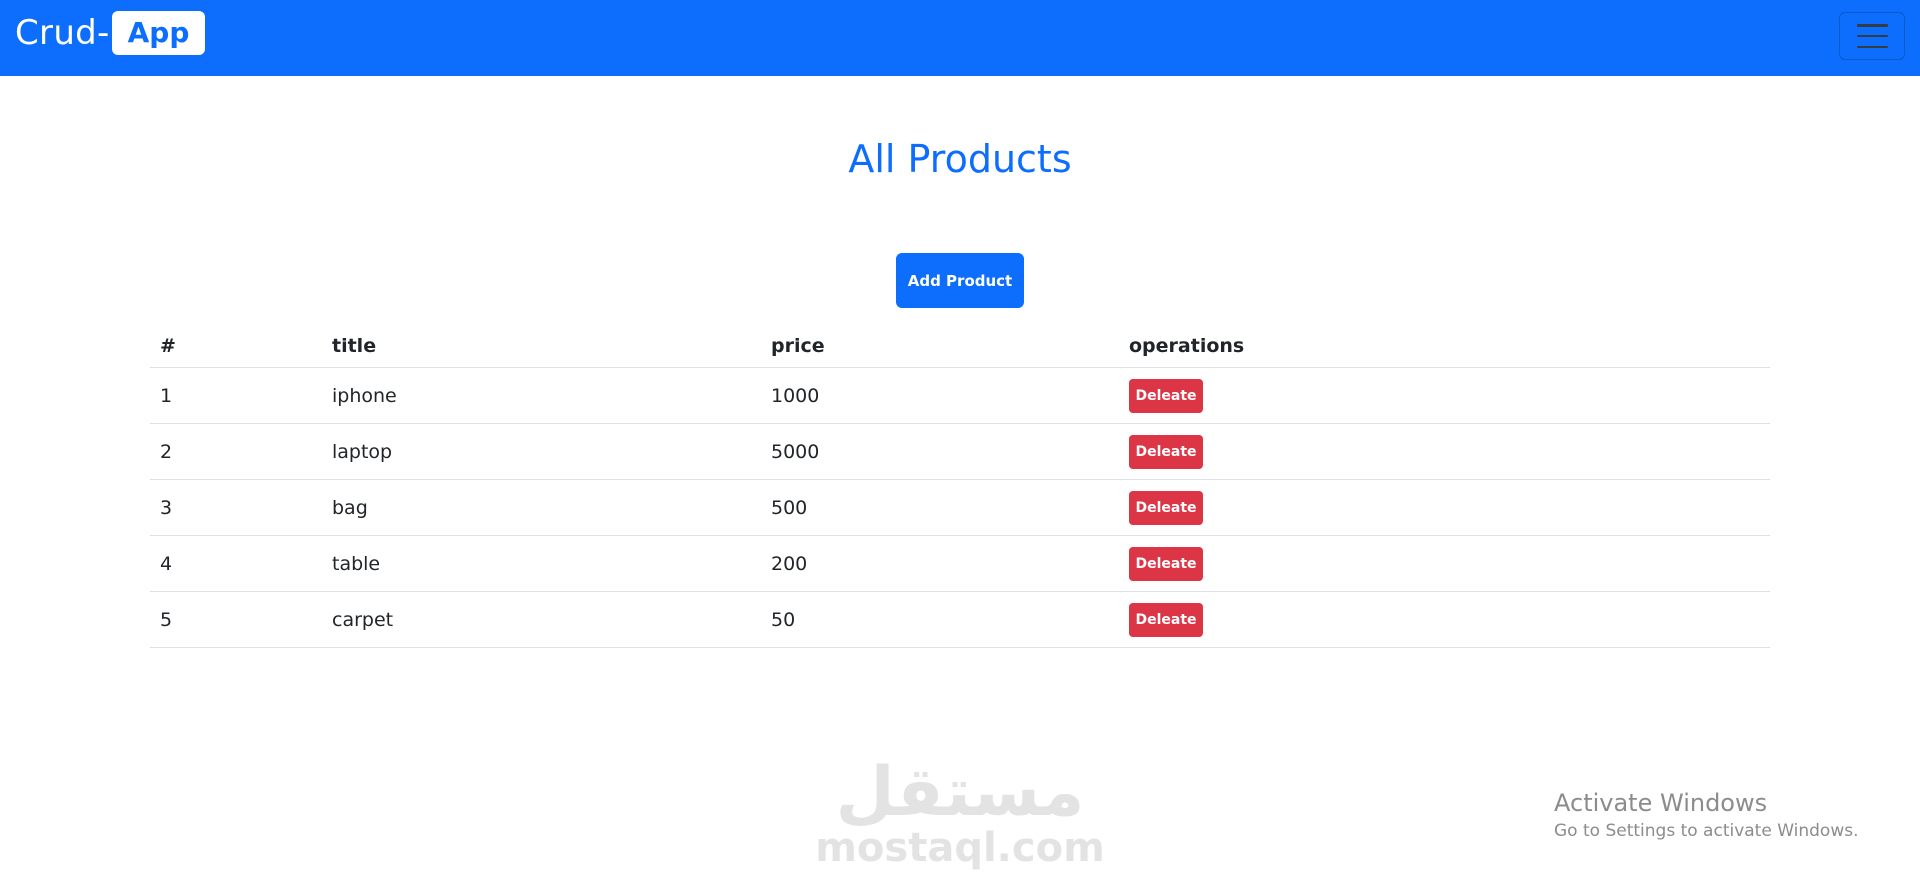  Describe the element at coordinates (541, 619) in the screenshot. I see `row-title: carpet` at that location.